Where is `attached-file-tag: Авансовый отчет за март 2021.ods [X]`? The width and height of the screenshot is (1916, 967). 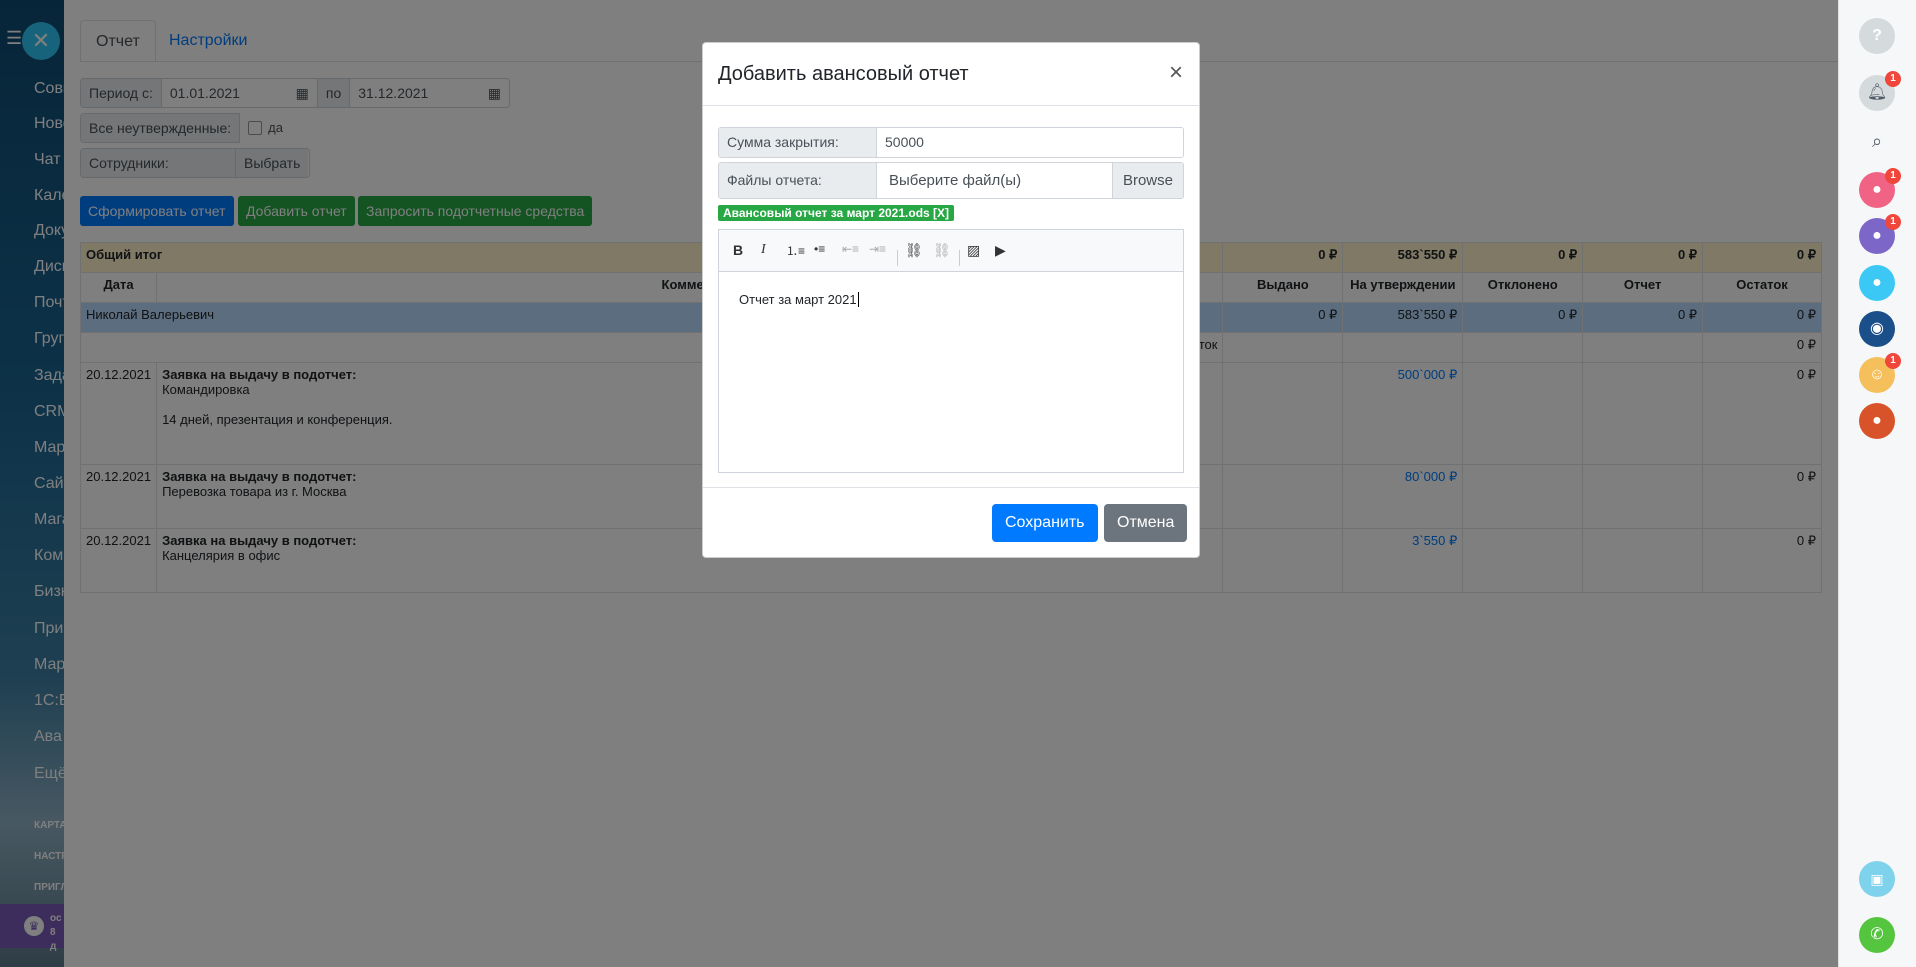
attached-file-tag: Авансовый отчет за март 2021.ods [X] is located at coordinates (836, 213).